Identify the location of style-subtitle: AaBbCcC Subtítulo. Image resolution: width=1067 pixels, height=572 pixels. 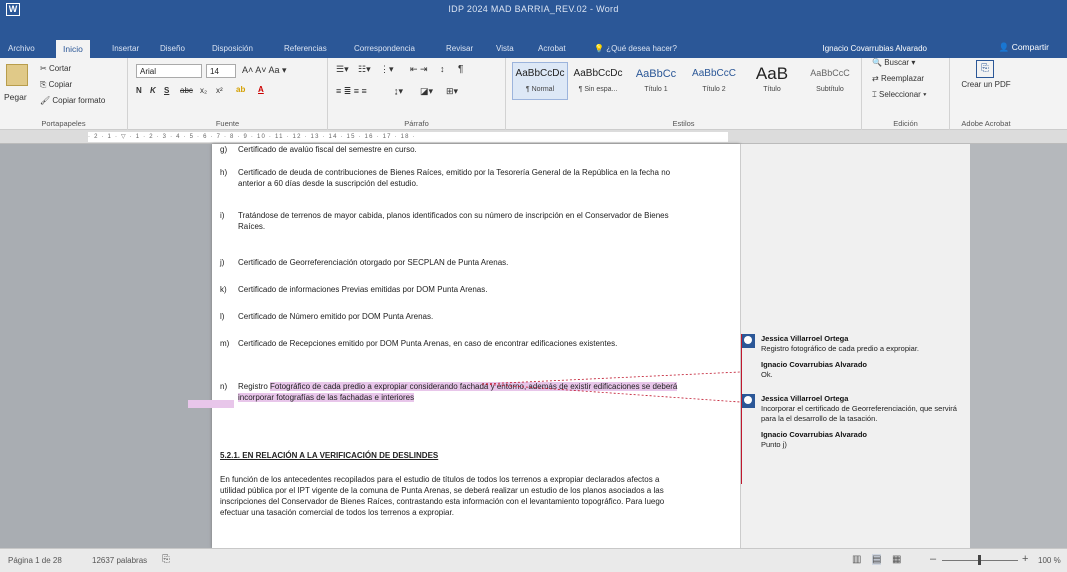
(830, 81).